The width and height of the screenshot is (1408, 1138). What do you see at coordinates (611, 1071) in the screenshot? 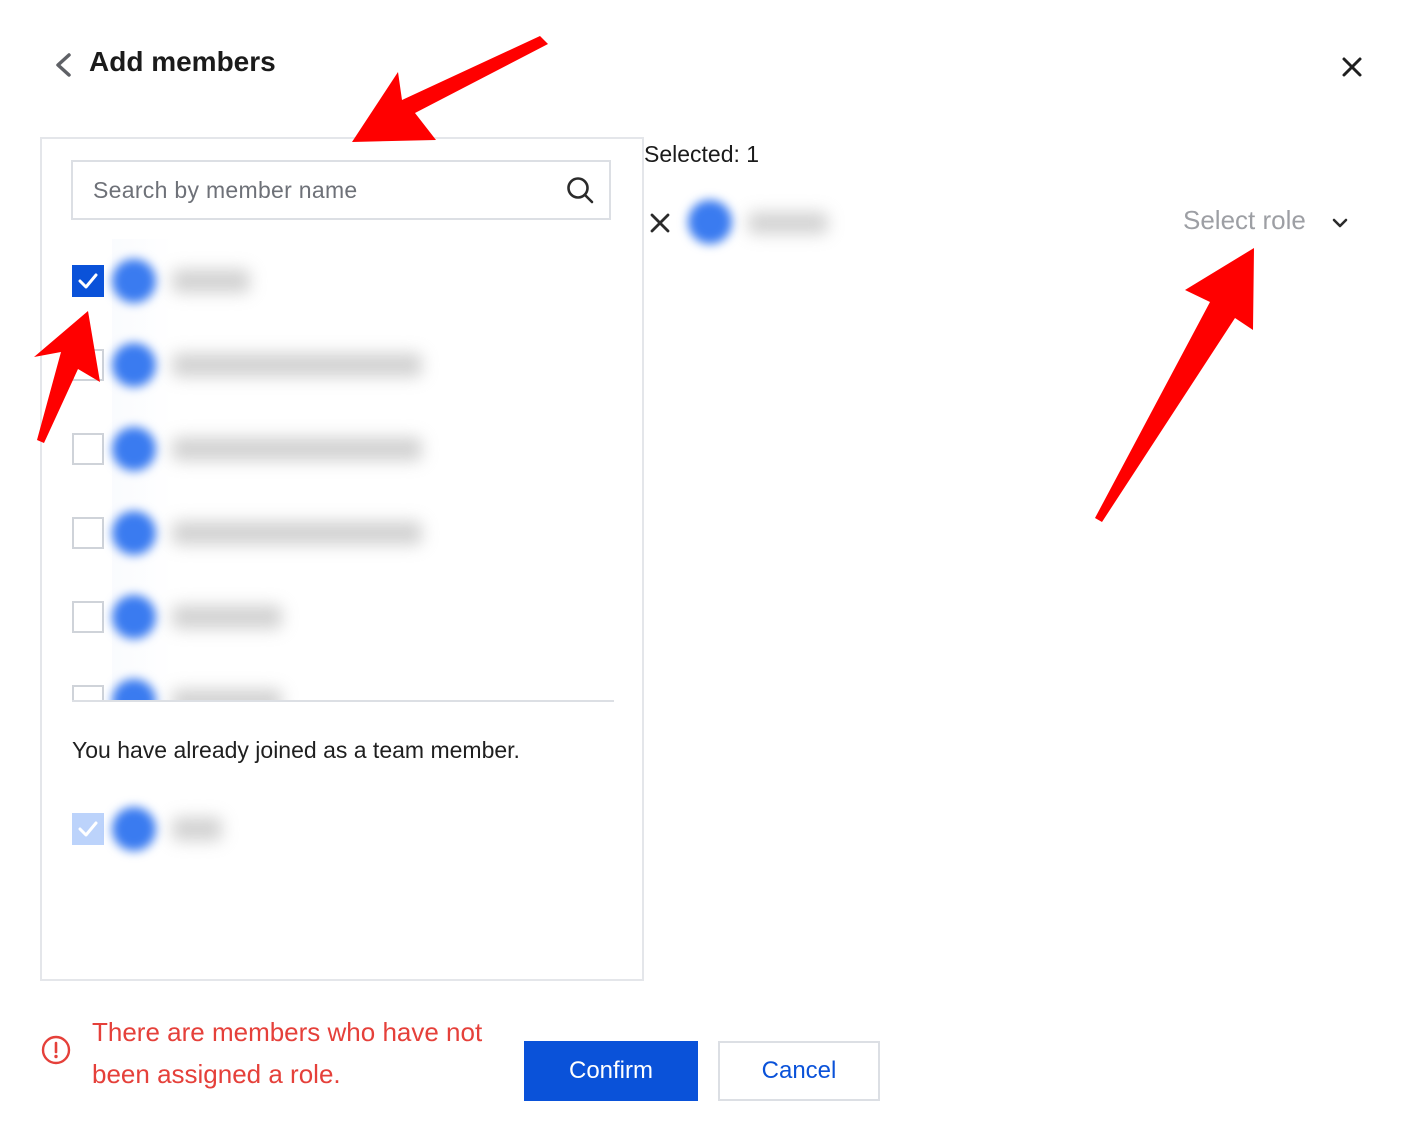
I see `confirm-button: Confirm` at bounding box center [611, 1071].